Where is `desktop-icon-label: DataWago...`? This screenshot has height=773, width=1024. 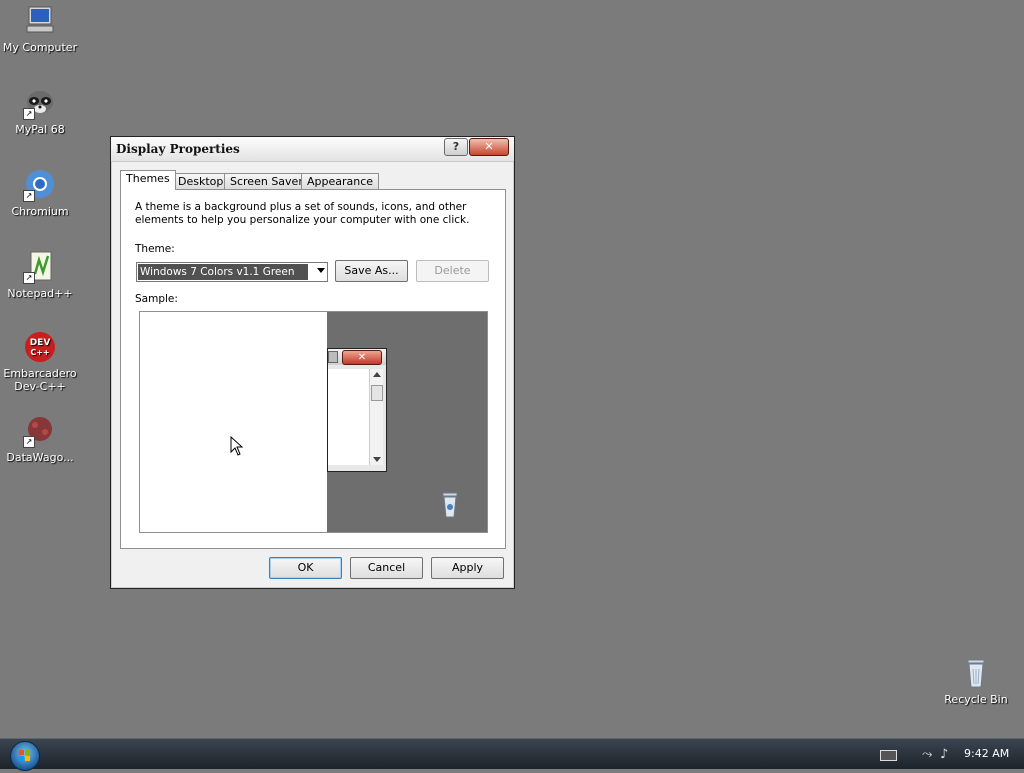 desktop-icon-label: DataWago... is located at coordinates (40, 457).